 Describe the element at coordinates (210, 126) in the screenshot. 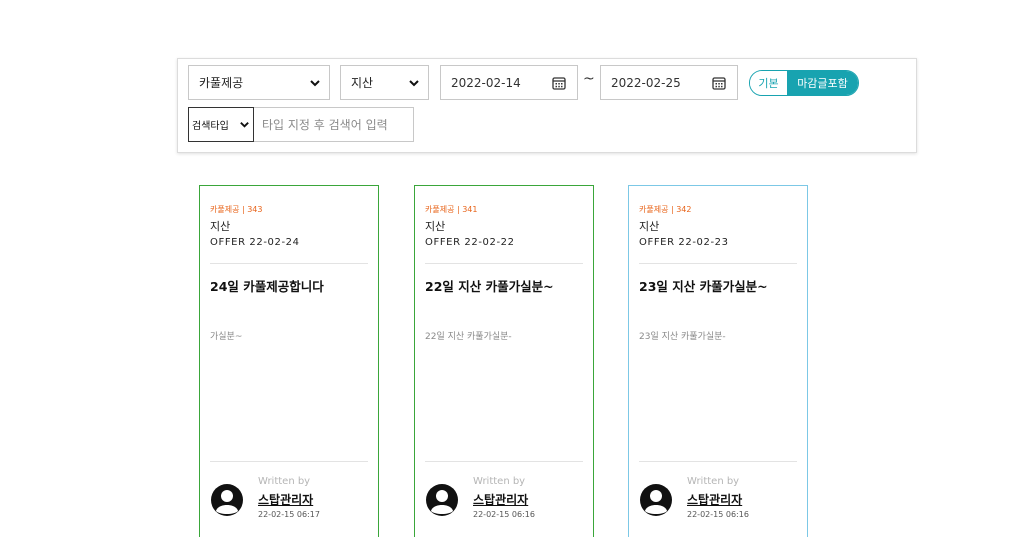

I see `search-type-value: 검색타입` at that location.